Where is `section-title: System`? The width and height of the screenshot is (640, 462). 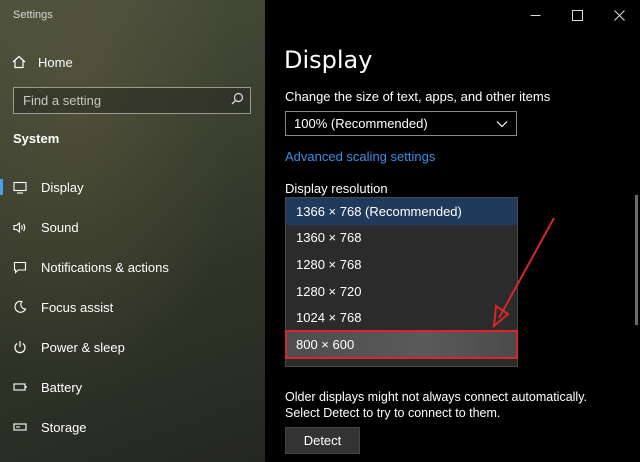 section-title: System is located at coordinates (36, 138).